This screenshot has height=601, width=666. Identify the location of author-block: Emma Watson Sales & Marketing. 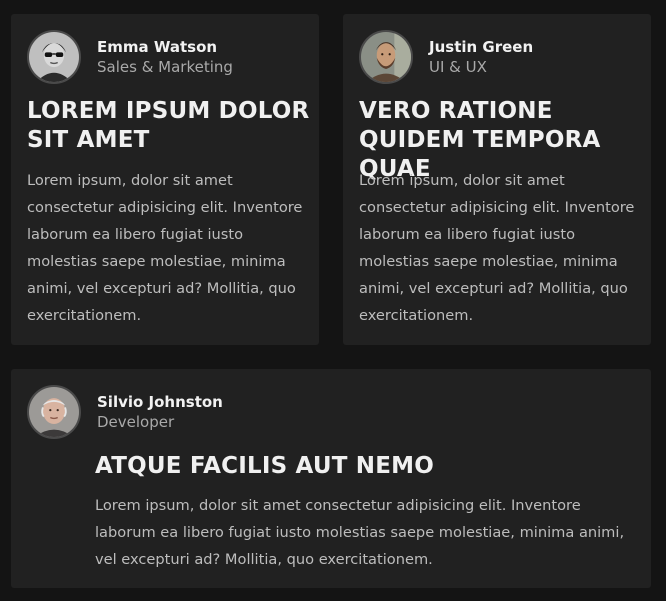
(130, 57).